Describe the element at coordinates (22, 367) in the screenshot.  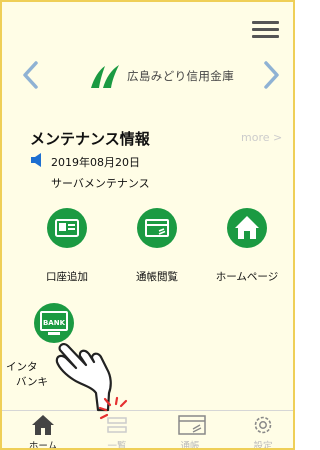
I see `internet-banking-label-line1: インタ` at that location.